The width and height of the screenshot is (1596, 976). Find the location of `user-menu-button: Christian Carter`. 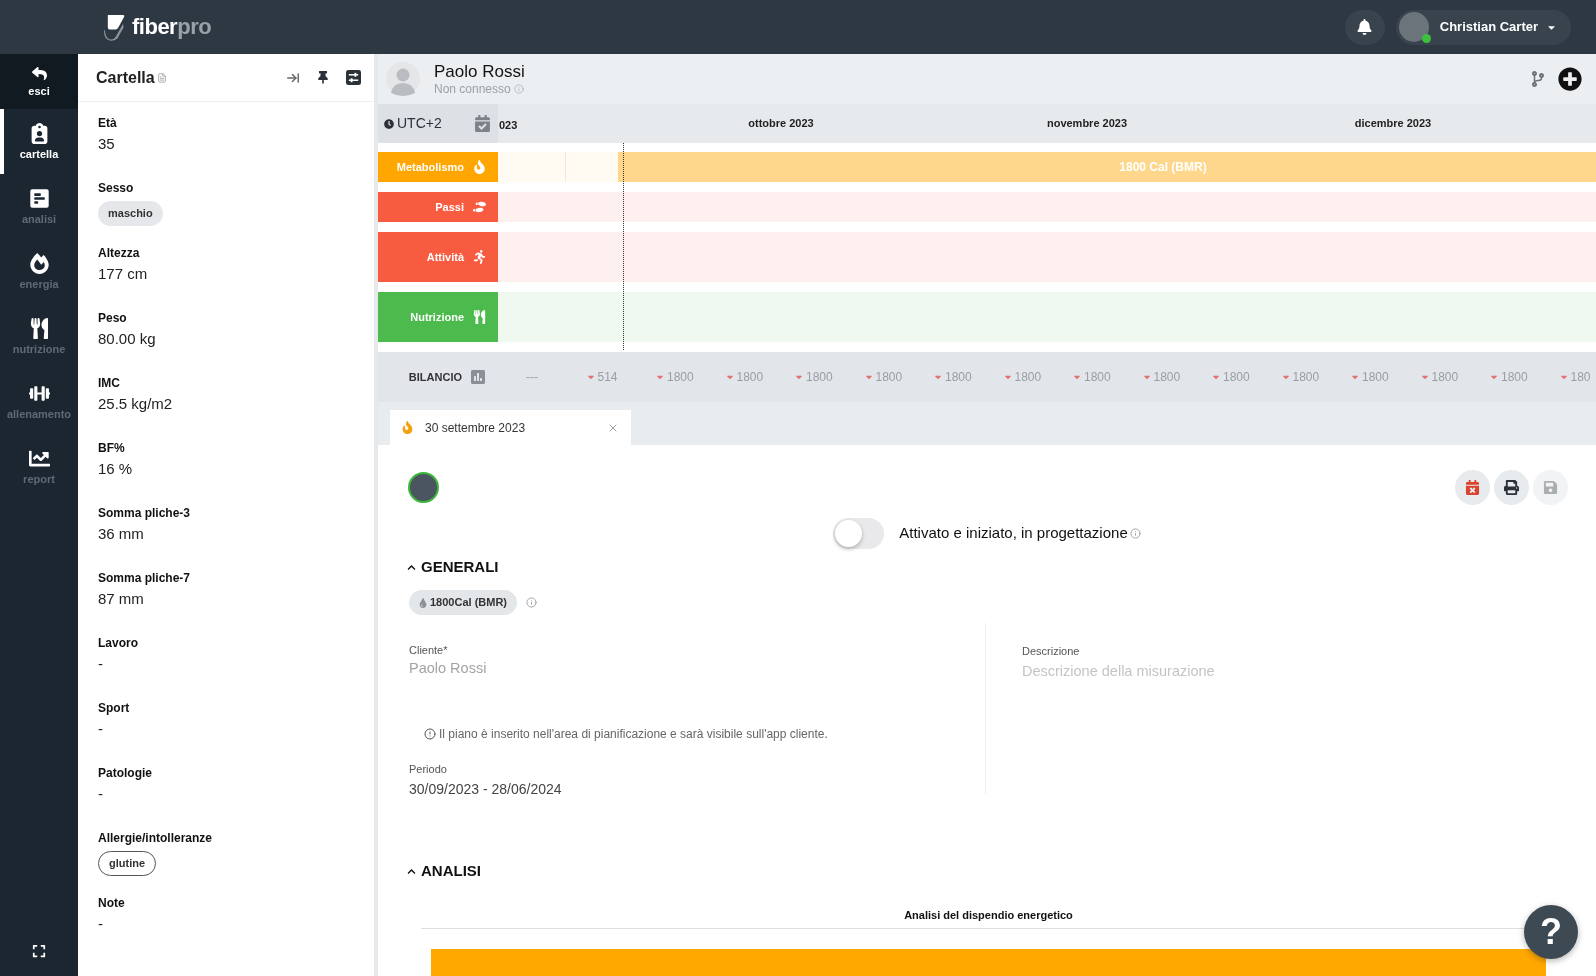

user-menu-button: Christian Carter is located at coordinates (1483, 27).